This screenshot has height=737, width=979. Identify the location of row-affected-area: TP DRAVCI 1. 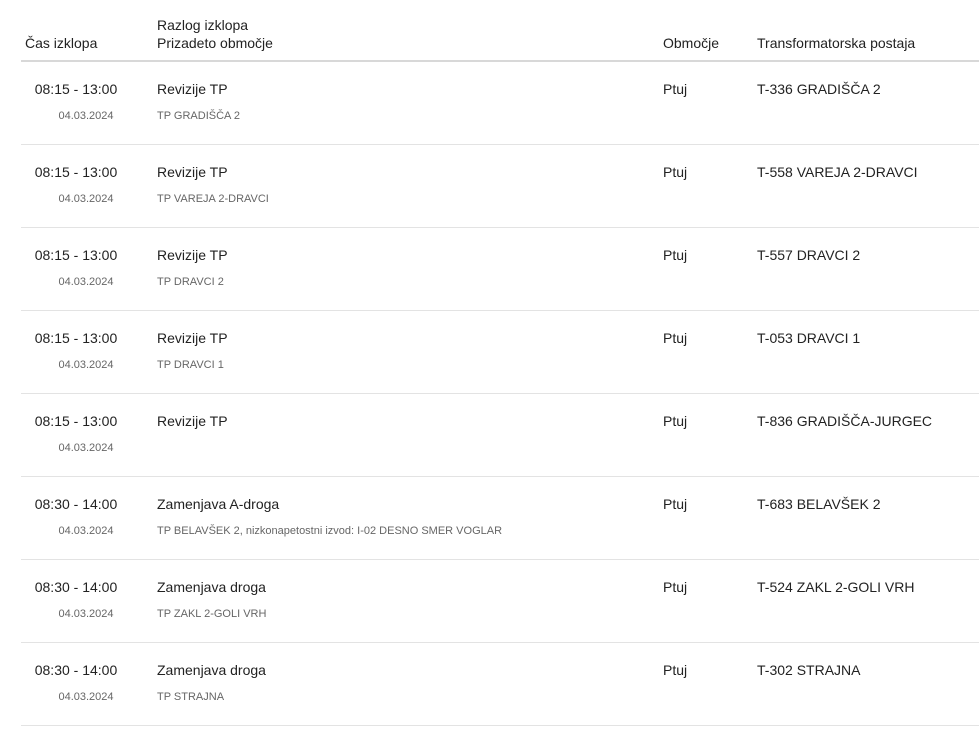
(190, 365).